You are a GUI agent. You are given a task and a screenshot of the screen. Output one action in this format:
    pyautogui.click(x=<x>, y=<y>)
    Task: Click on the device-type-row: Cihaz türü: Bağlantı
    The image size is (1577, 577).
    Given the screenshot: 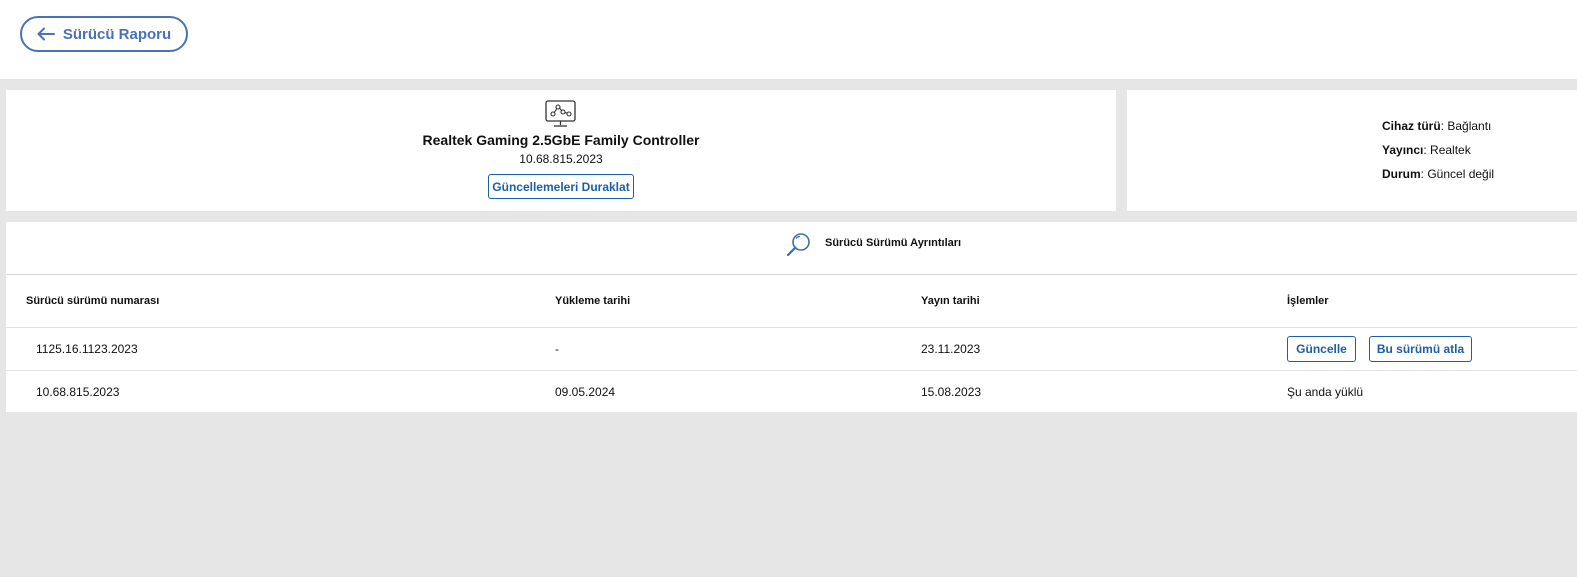 What is the action you would take?
    pyautogui.click(x=1437, y=126)
    